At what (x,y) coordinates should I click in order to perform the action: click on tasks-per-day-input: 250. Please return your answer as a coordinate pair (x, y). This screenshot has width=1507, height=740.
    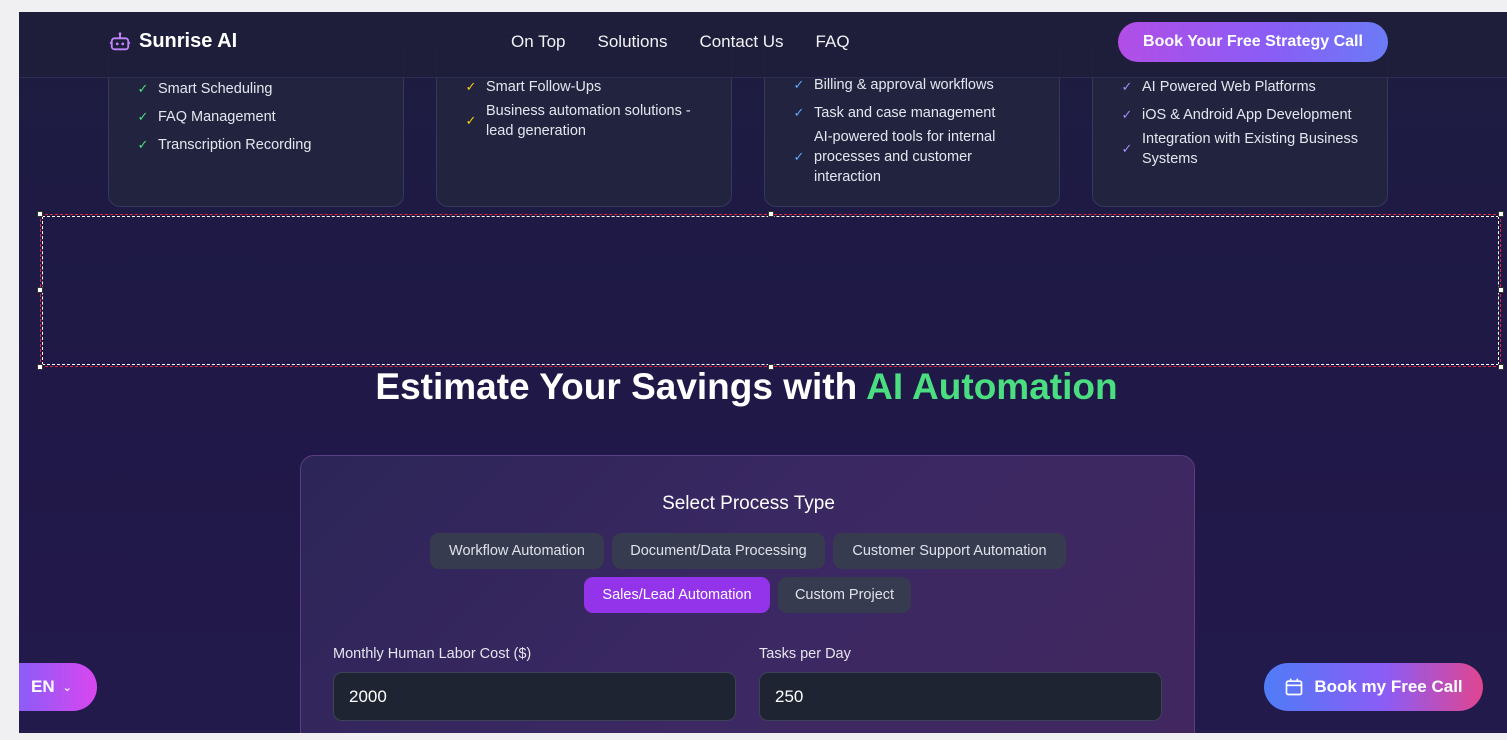
    Looking at the image, I should click on (960, 696).